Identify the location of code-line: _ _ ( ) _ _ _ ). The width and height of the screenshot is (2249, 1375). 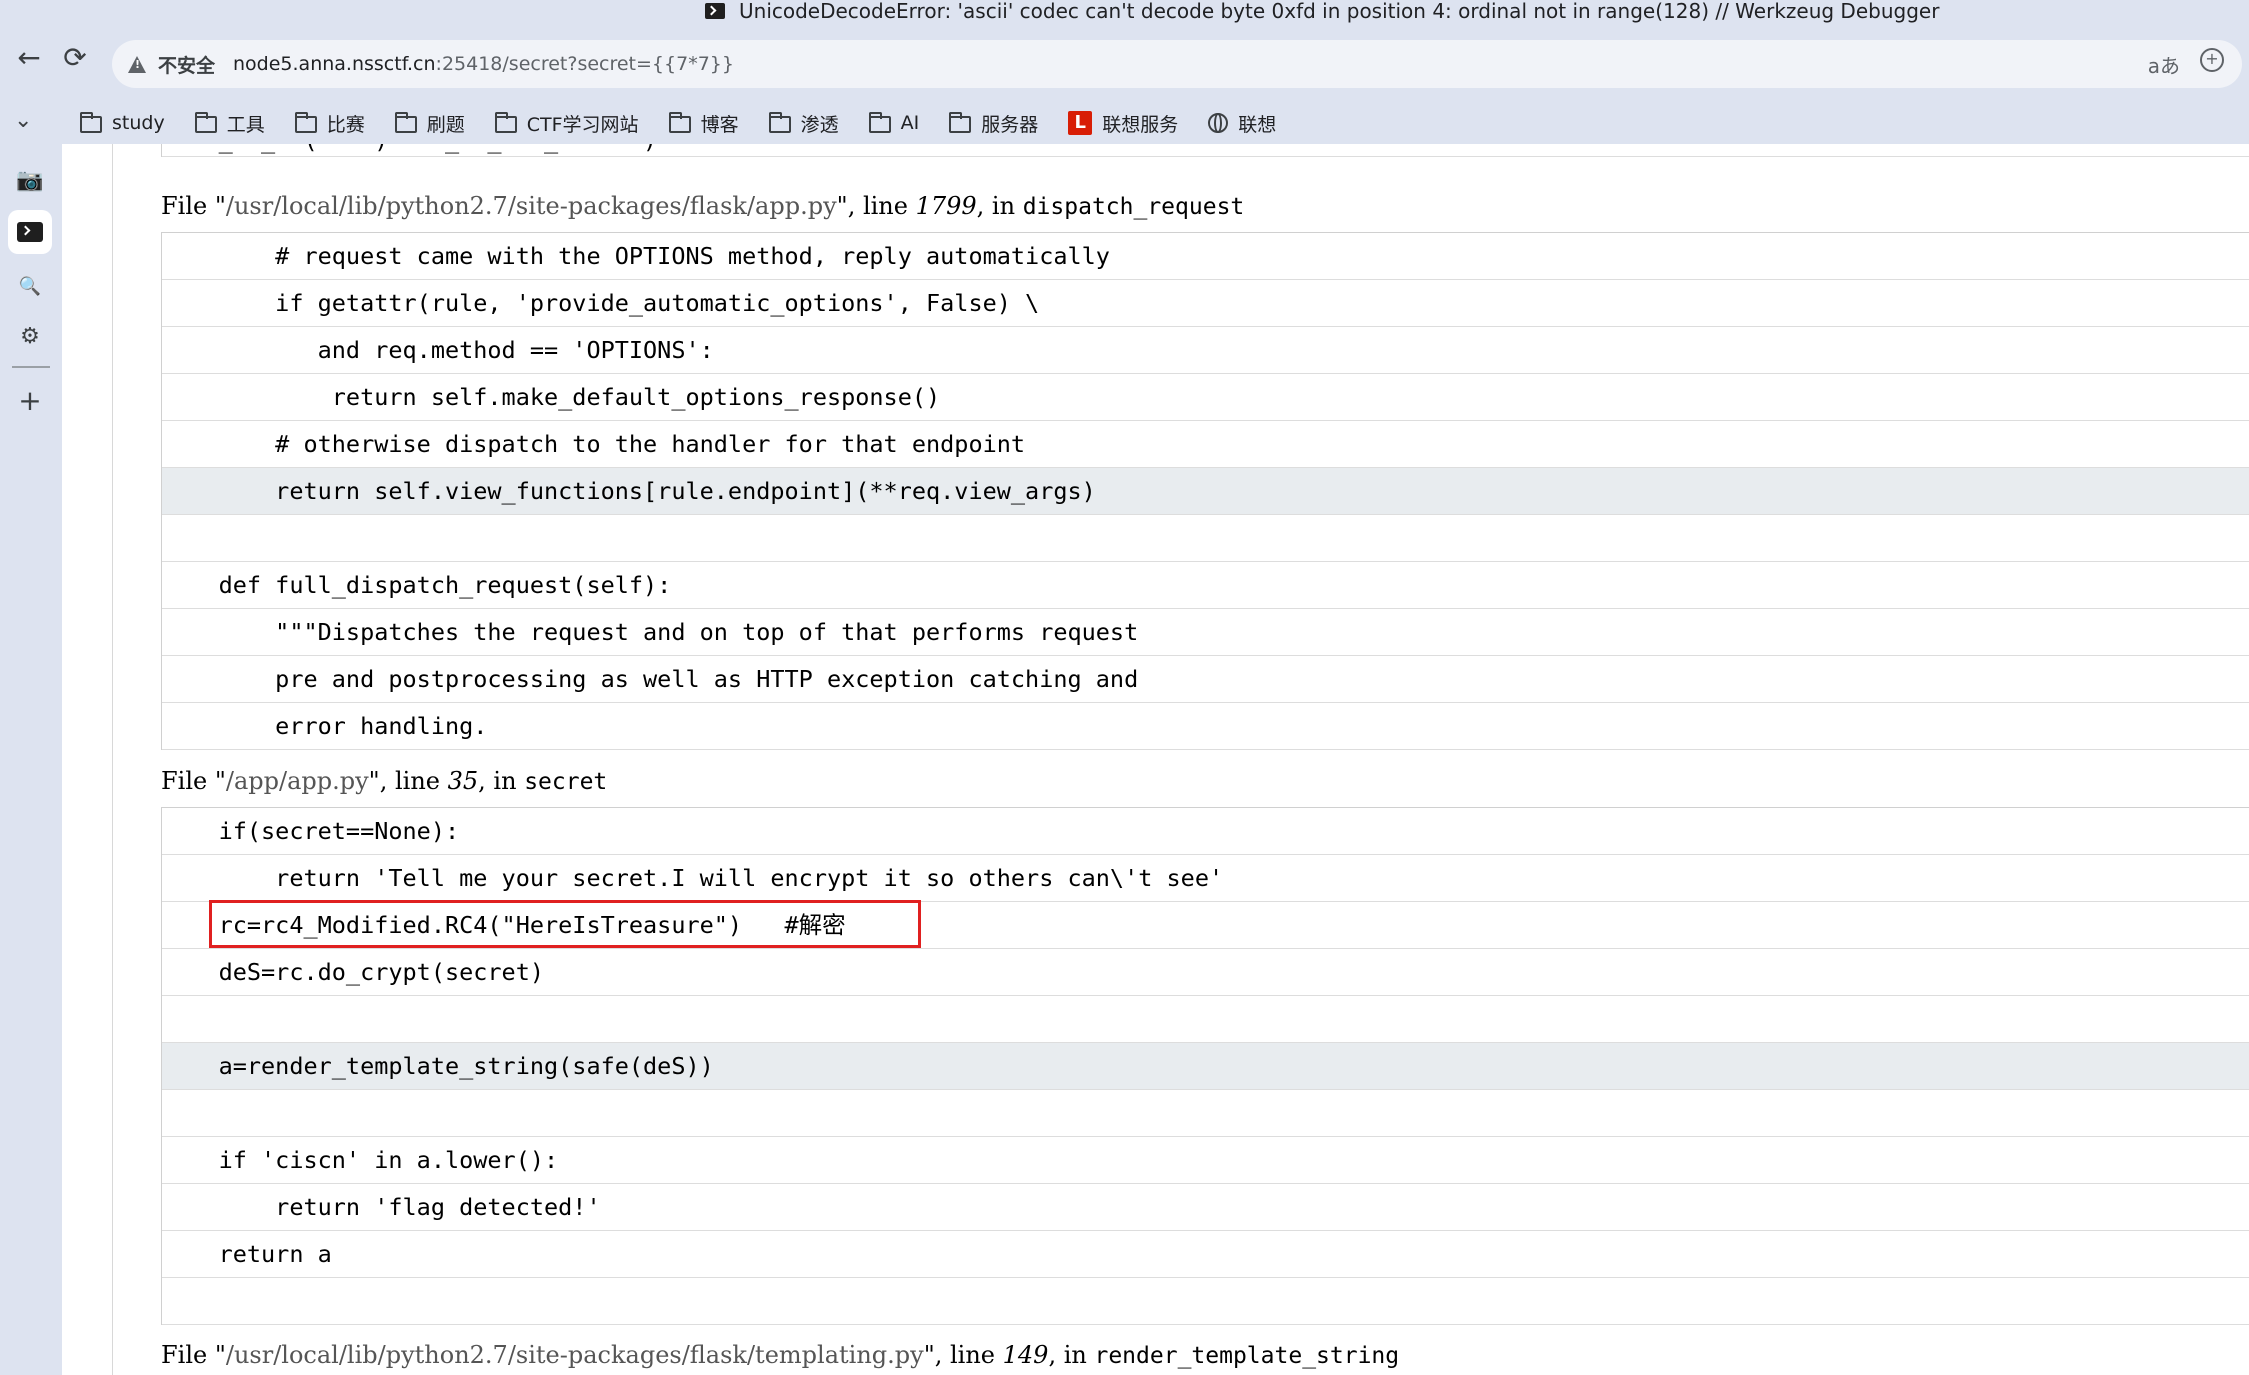
(1205, 150).